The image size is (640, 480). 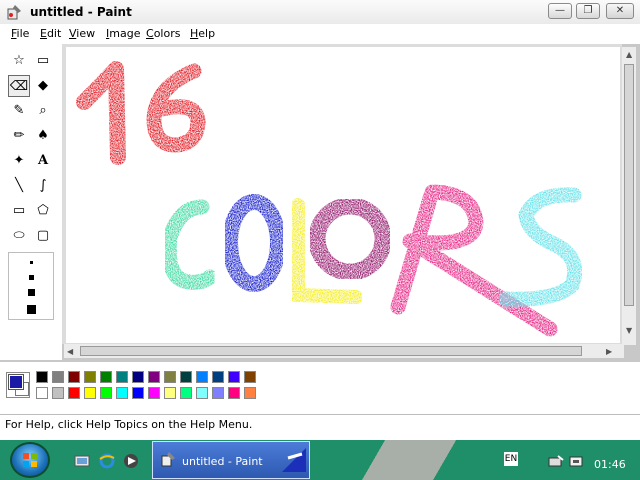 What do you see at coordinates (43, 211) in the screenshot?
I see `polygon-tool: ⬠` at bounding box center [43, 211].